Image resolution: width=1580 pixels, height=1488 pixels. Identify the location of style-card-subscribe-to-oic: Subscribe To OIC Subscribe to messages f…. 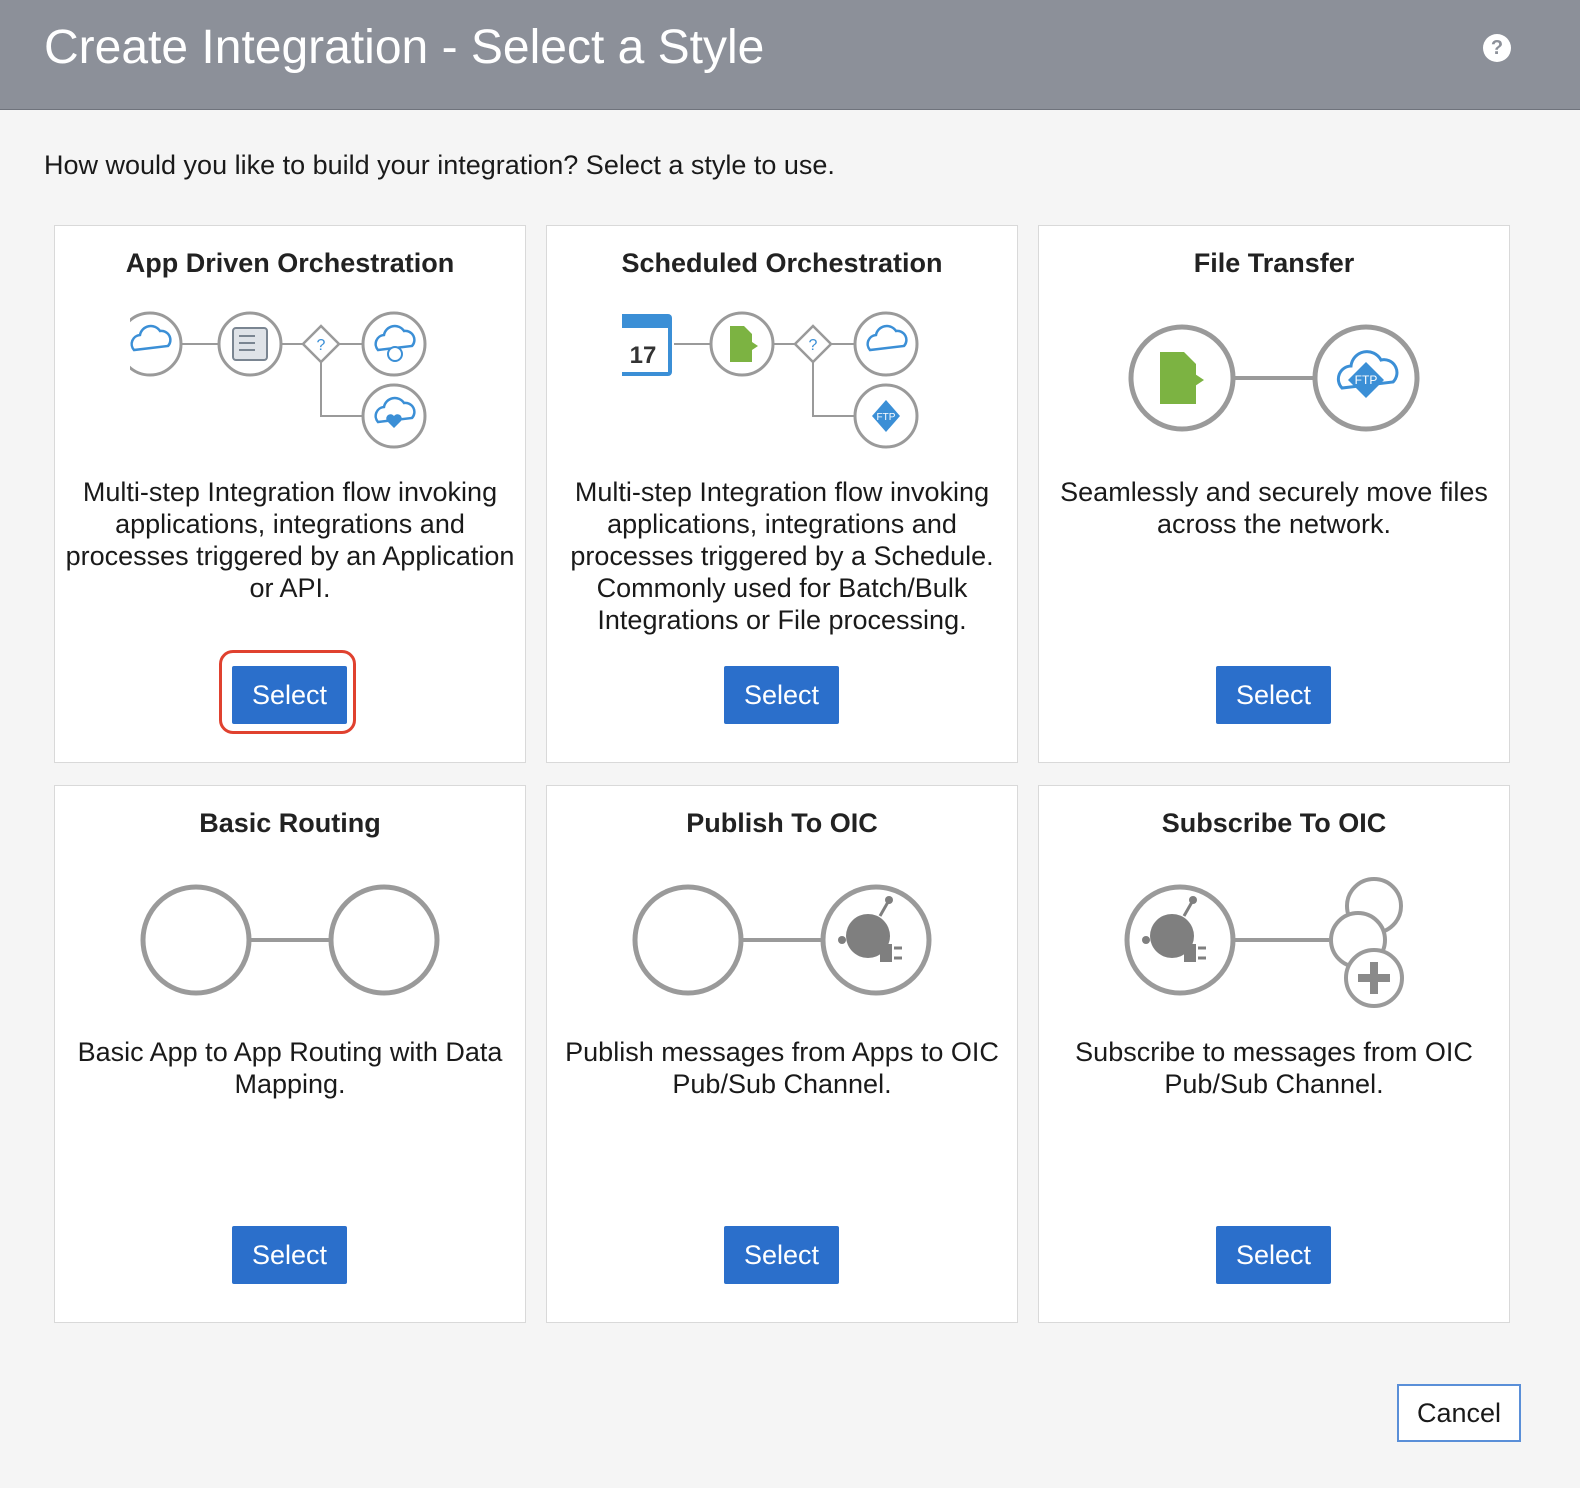
(1274, 1054).